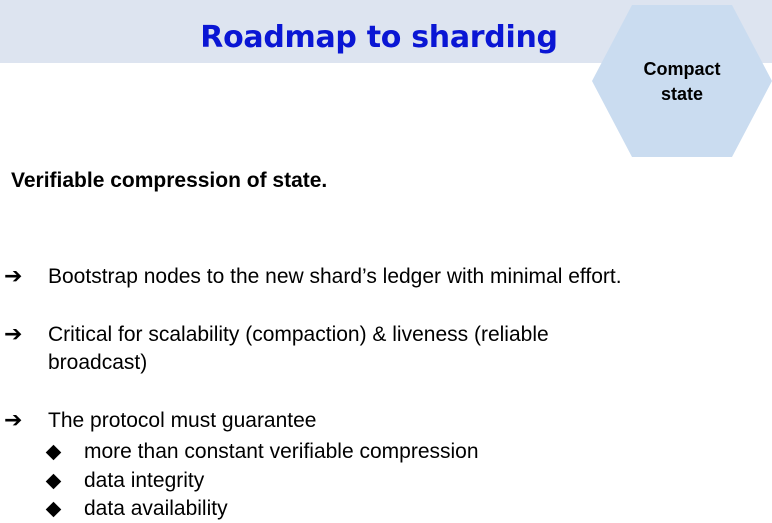 The image size is (772, 523). What do you see at coordinates (156, 508) in the screenshot?
I see `sub-bullet-text: data availability` at bounding box center [156, 508].